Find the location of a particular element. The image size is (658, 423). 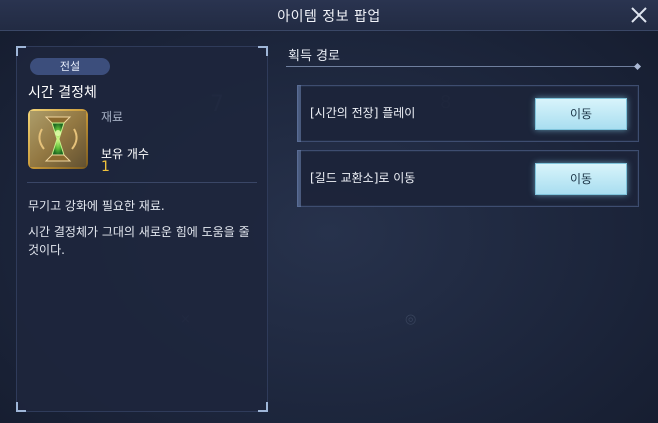

popup-header: 아이템 정보 팝업 is located at coordinates (329, 15).